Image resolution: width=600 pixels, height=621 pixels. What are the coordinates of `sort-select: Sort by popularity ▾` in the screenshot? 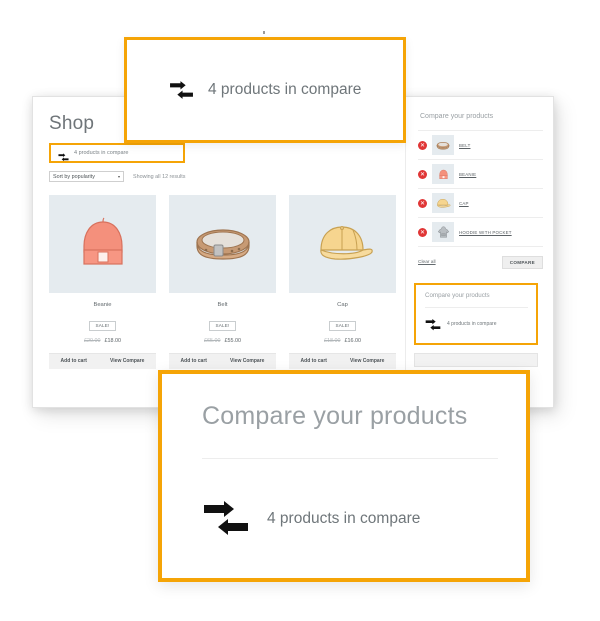 It's located at (86, 176).